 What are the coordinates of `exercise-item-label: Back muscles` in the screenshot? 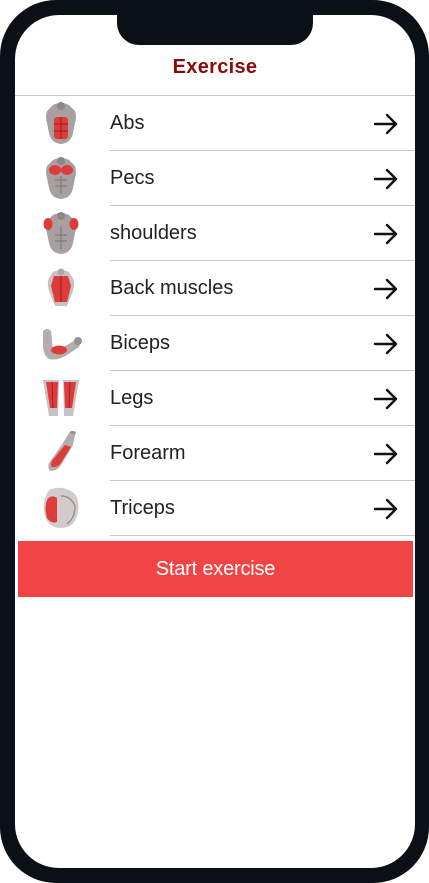 It's located at (172, 288).